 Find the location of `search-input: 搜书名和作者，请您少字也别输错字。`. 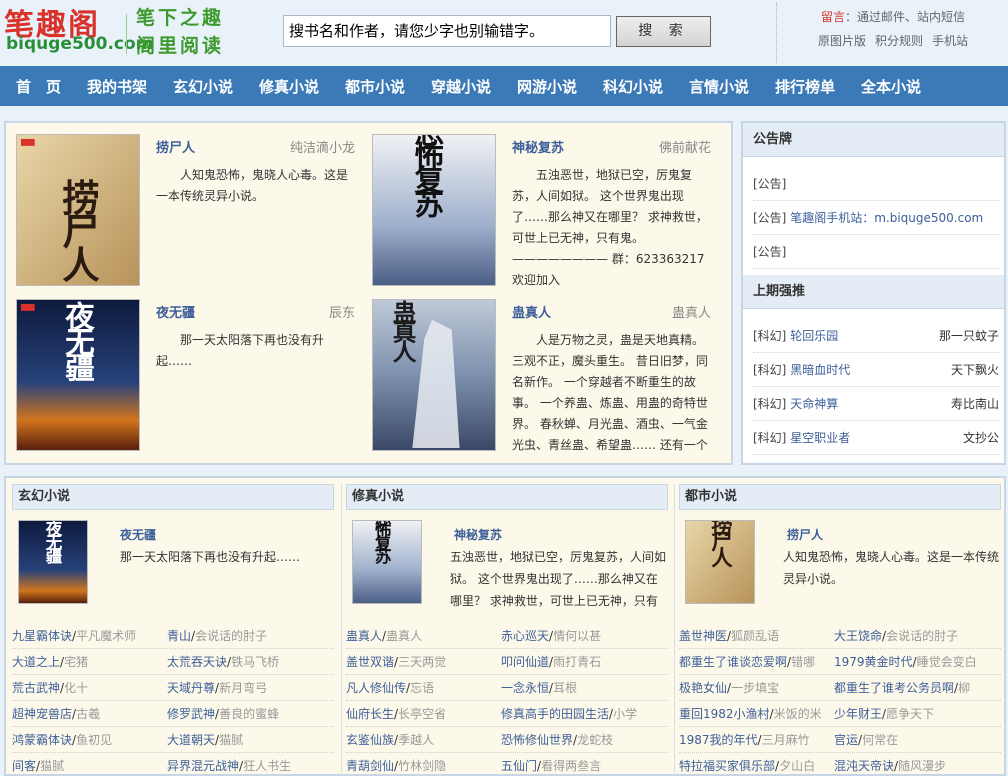

search-input: 搜书名和作者，请您少字也别输错字。 is located at coordinates (447, 31).